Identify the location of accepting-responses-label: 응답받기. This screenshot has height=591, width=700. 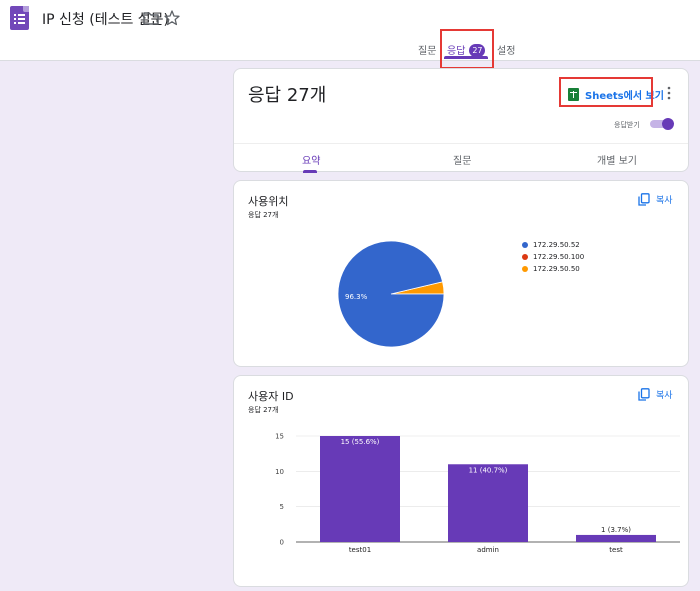
(627, 125).